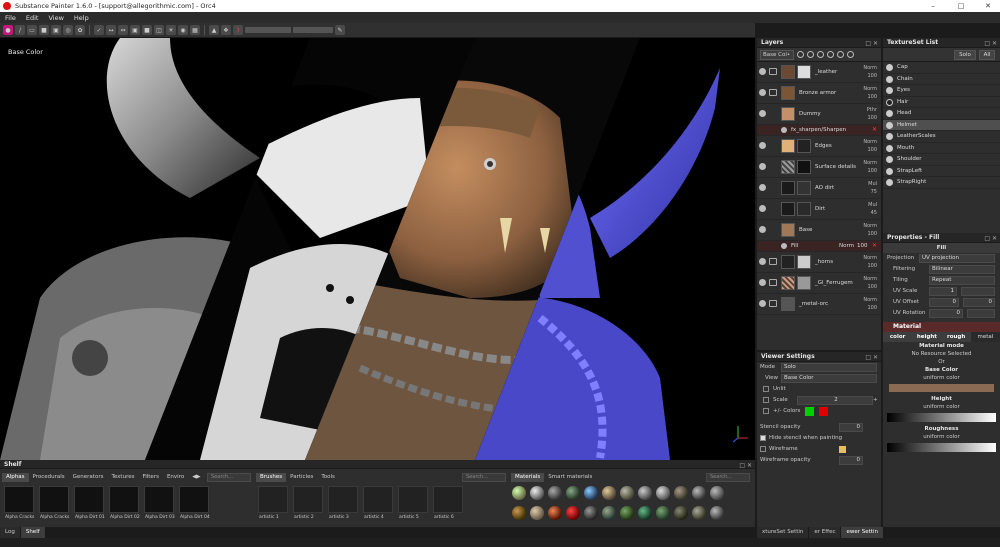  What do you see at coordinates (965, 55) in the screenshot?
I see `solo-button: Solo` at bounding box center [965, 55].